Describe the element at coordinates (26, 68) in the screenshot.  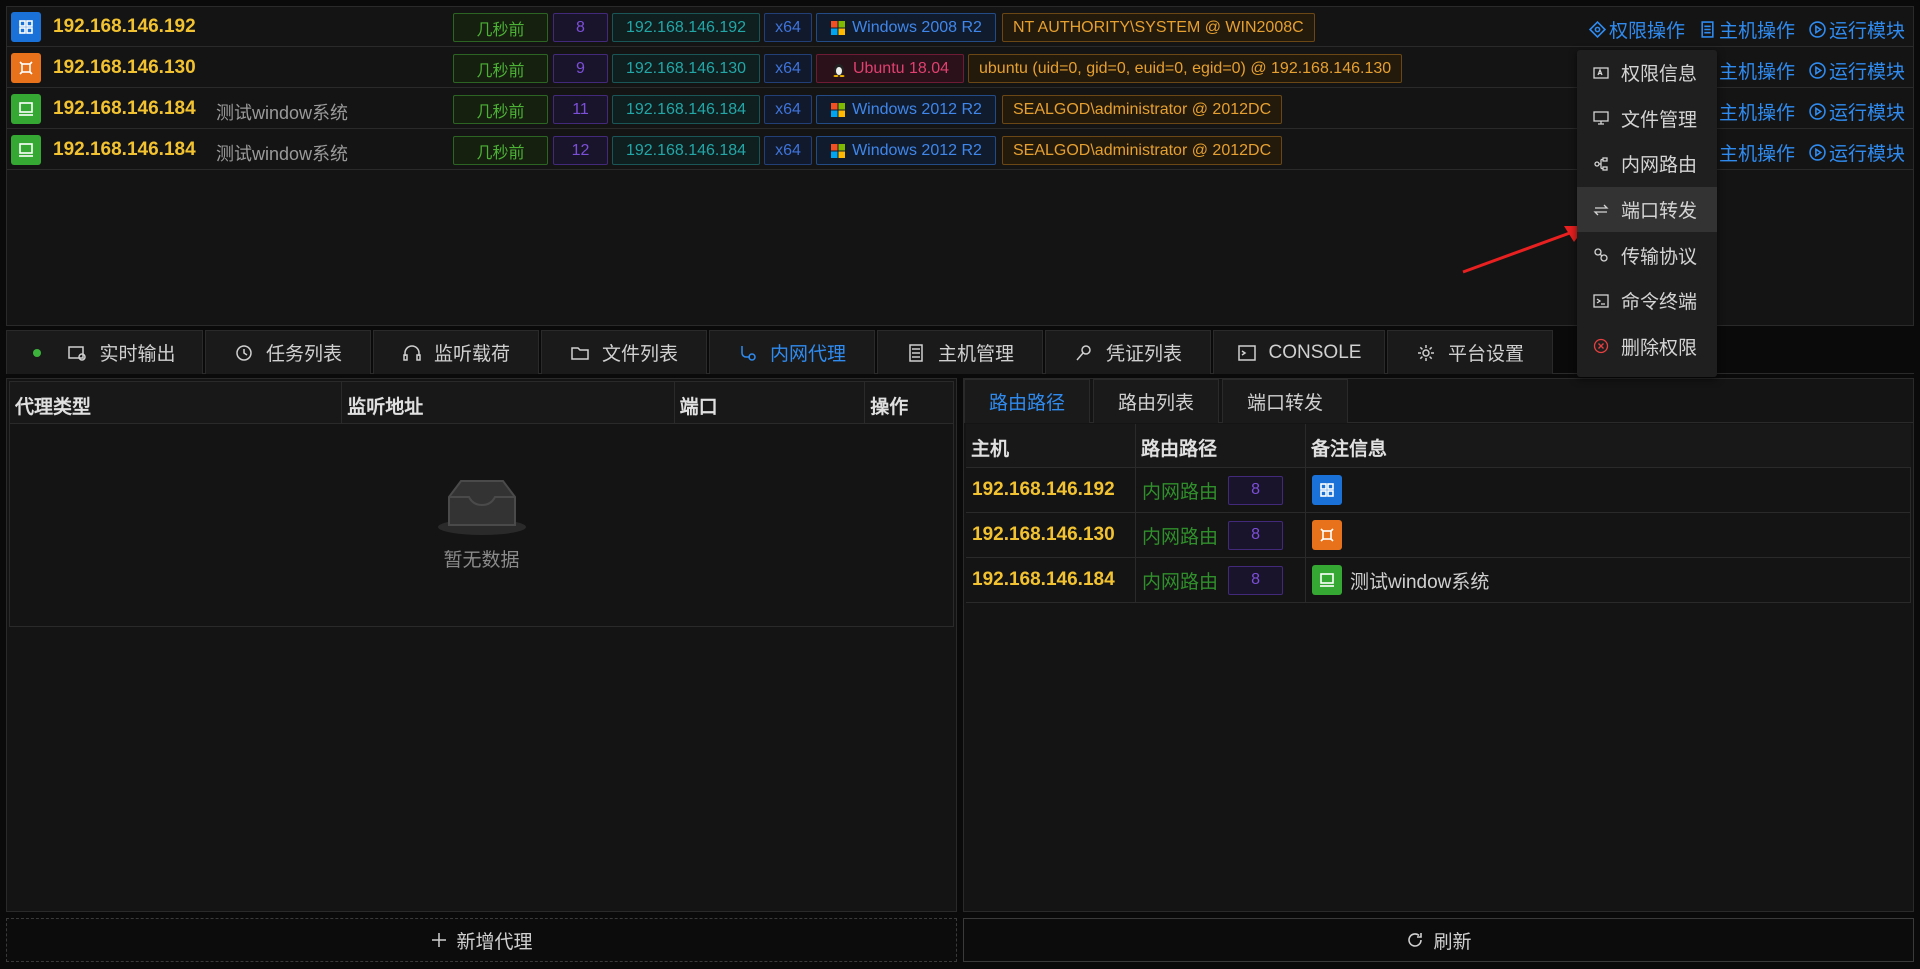
I see `linux-icon` at that location.